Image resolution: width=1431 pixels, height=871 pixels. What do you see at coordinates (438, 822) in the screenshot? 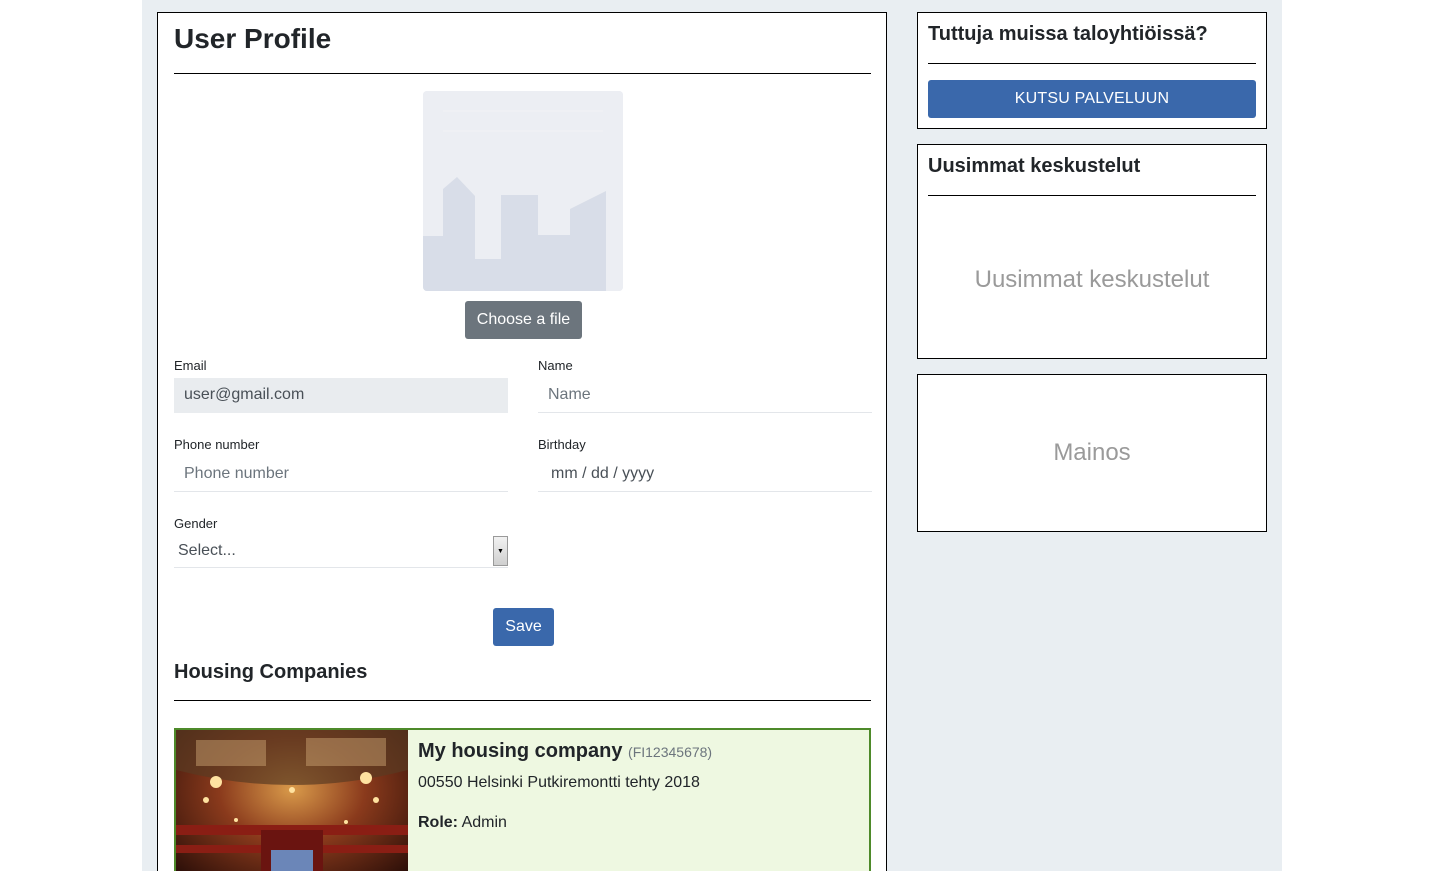
I see `role-label: Role:` at bounding box center [438, 822].